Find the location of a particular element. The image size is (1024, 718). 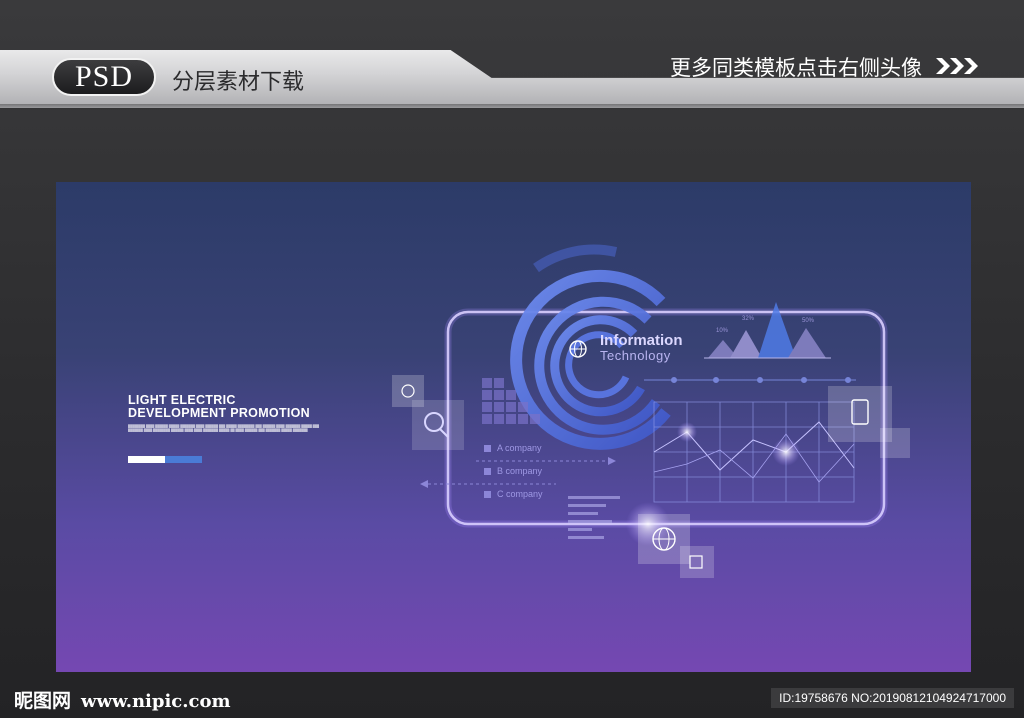

site-watermark: 昵图网 www.nipic.com is located at coordinates (122, 699).